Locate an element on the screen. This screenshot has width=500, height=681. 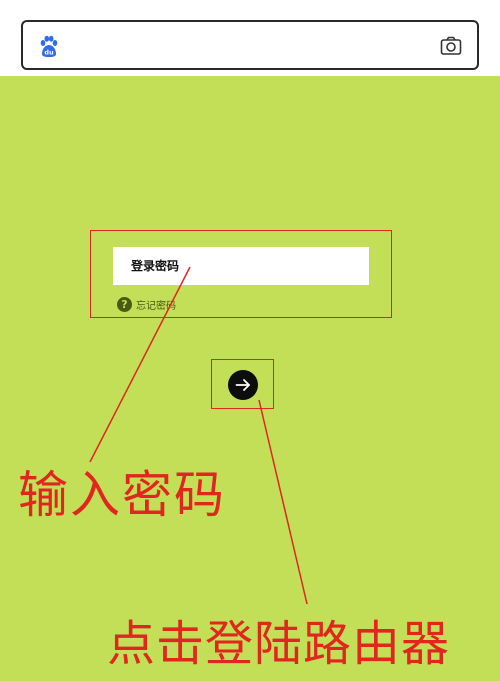
top-bar: du is located at coordinates (250, 38).